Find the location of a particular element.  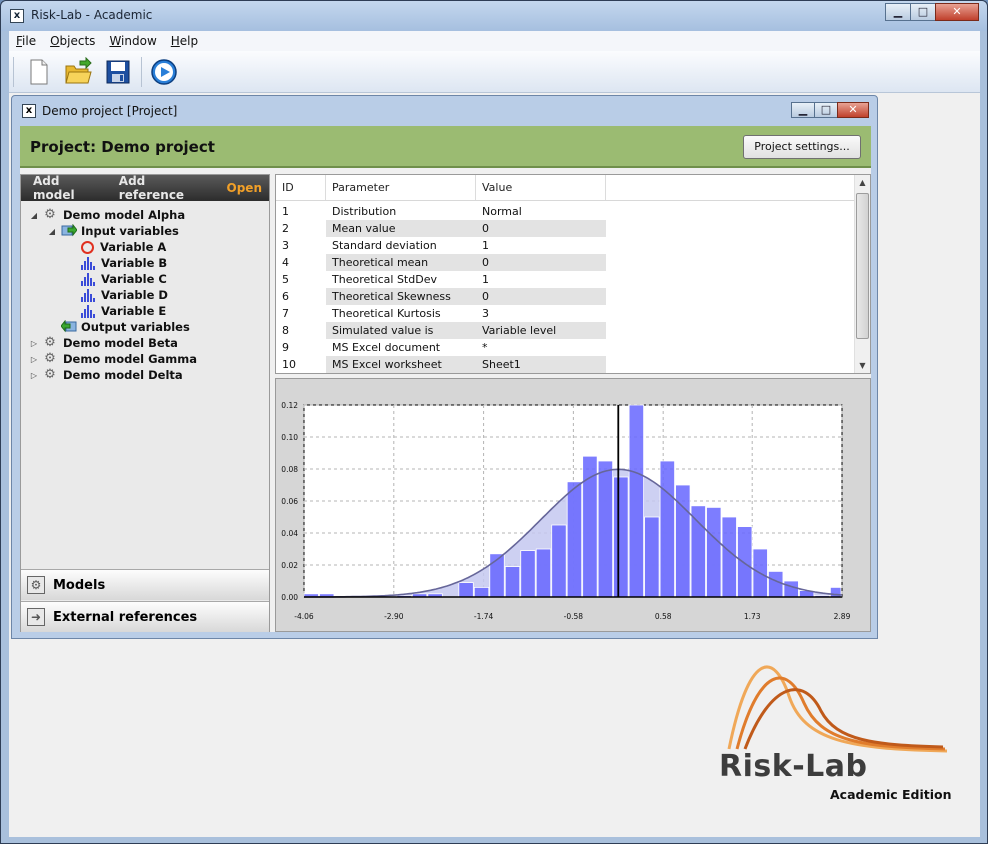

minimize-button: ▁ is located at coordinates (898, 12).